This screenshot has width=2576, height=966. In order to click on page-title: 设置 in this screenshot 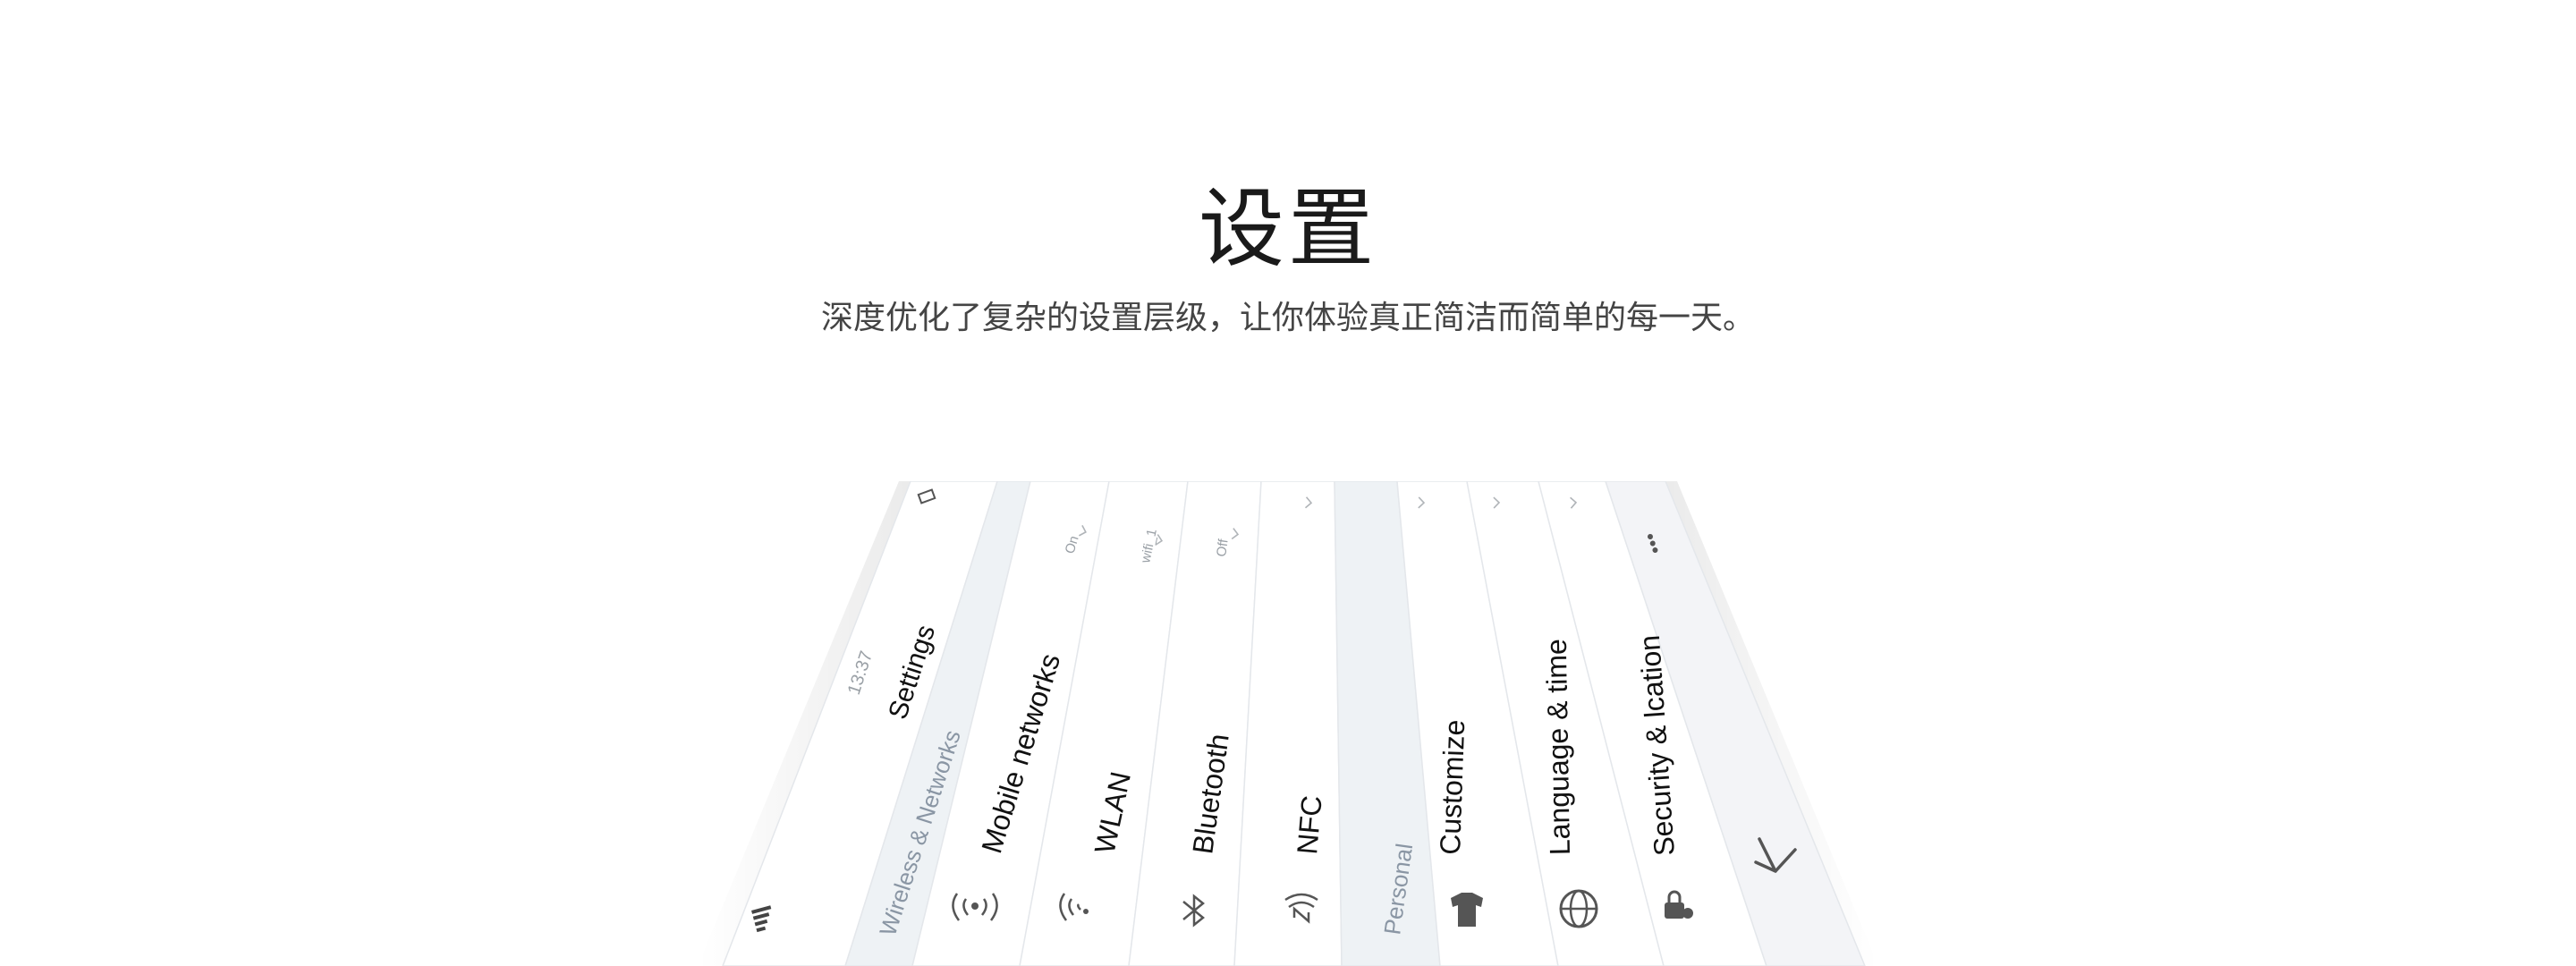, I will do `click(1288, 229)`.